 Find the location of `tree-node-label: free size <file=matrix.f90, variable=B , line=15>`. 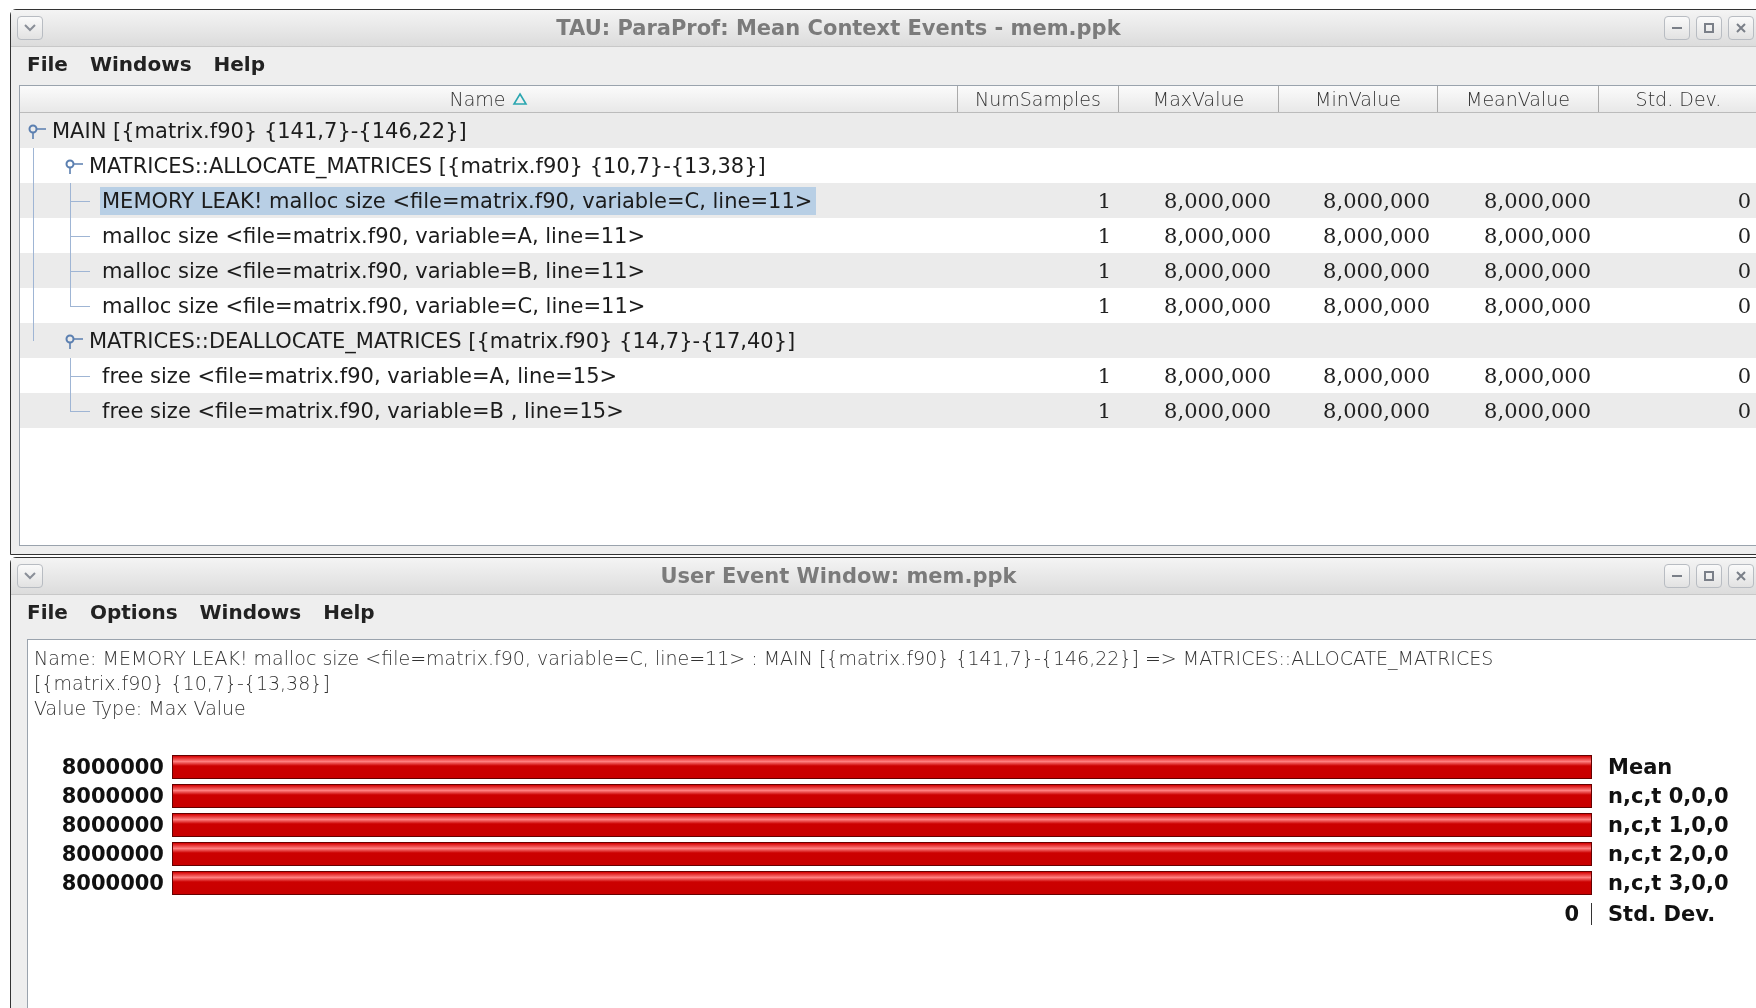

tree-node-label: free size <file=matrix.f90, variable=B , line=15> is located at coordinates (364, 410).